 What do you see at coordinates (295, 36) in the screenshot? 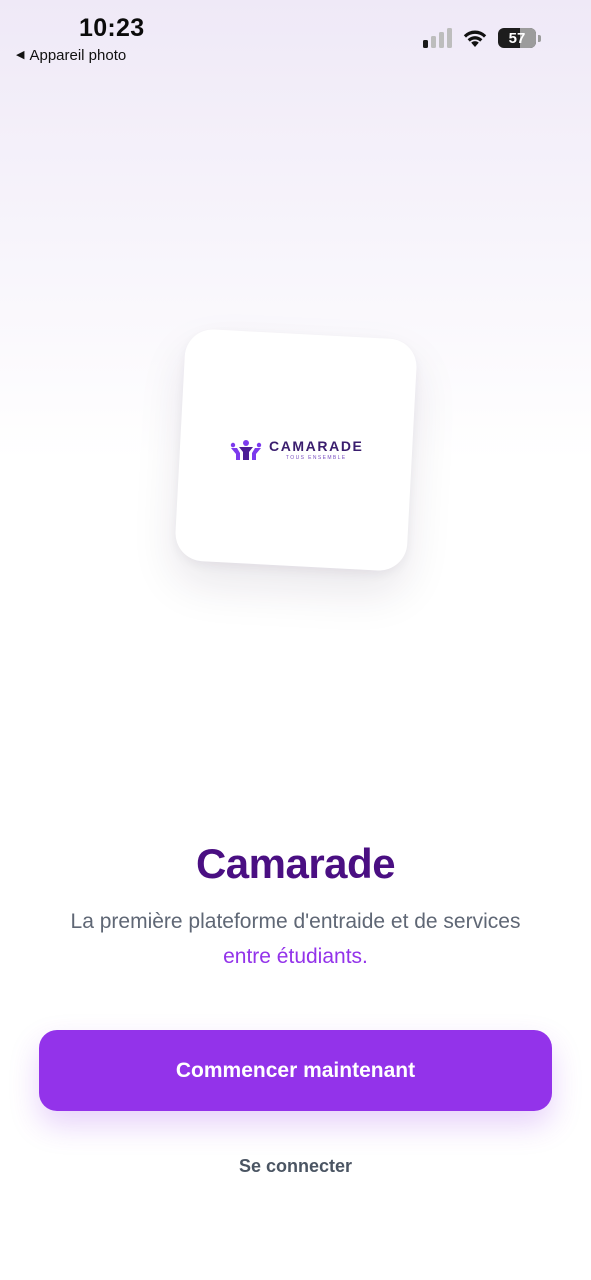
I see `status-bar: 10:23 ◀ Appareil photo 57` at bounding box center [295, 36].